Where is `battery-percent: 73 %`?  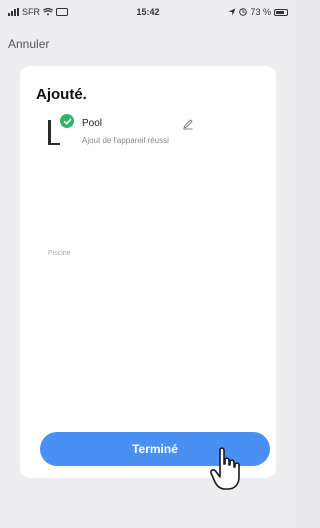
battery-percent: 73 % is located at coordinates (260, 12).